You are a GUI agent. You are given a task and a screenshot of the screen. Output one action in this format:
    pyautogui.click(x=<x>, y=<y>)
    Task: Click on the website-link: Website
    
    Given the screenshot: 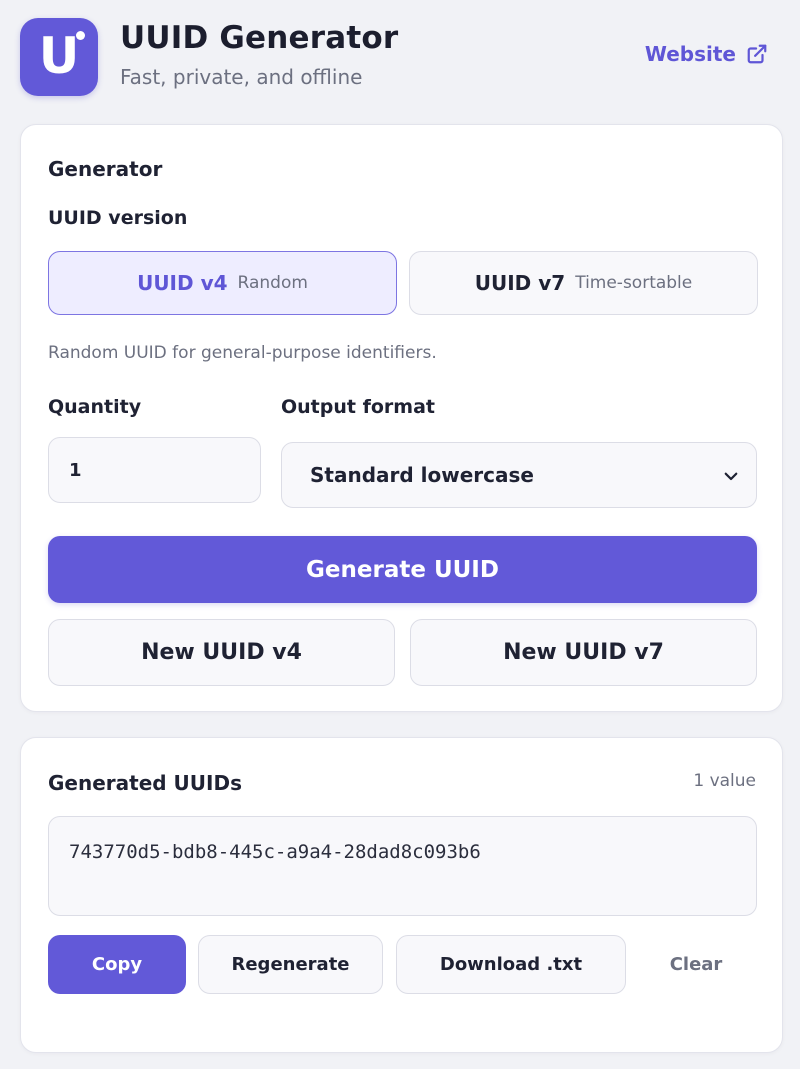 What is the action you would take?
    pyautogui.click(x=706, y=54)
    